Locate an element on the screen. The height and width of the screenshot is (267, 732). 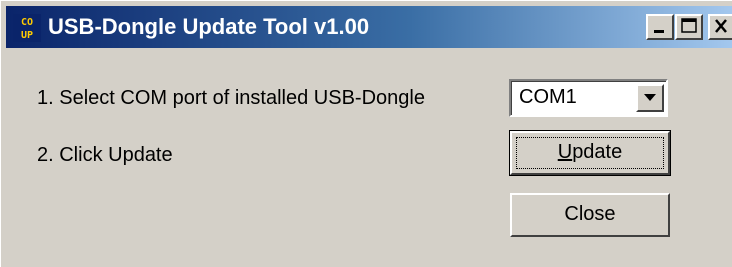
close-x-icon is located at coordinates (721, 26).